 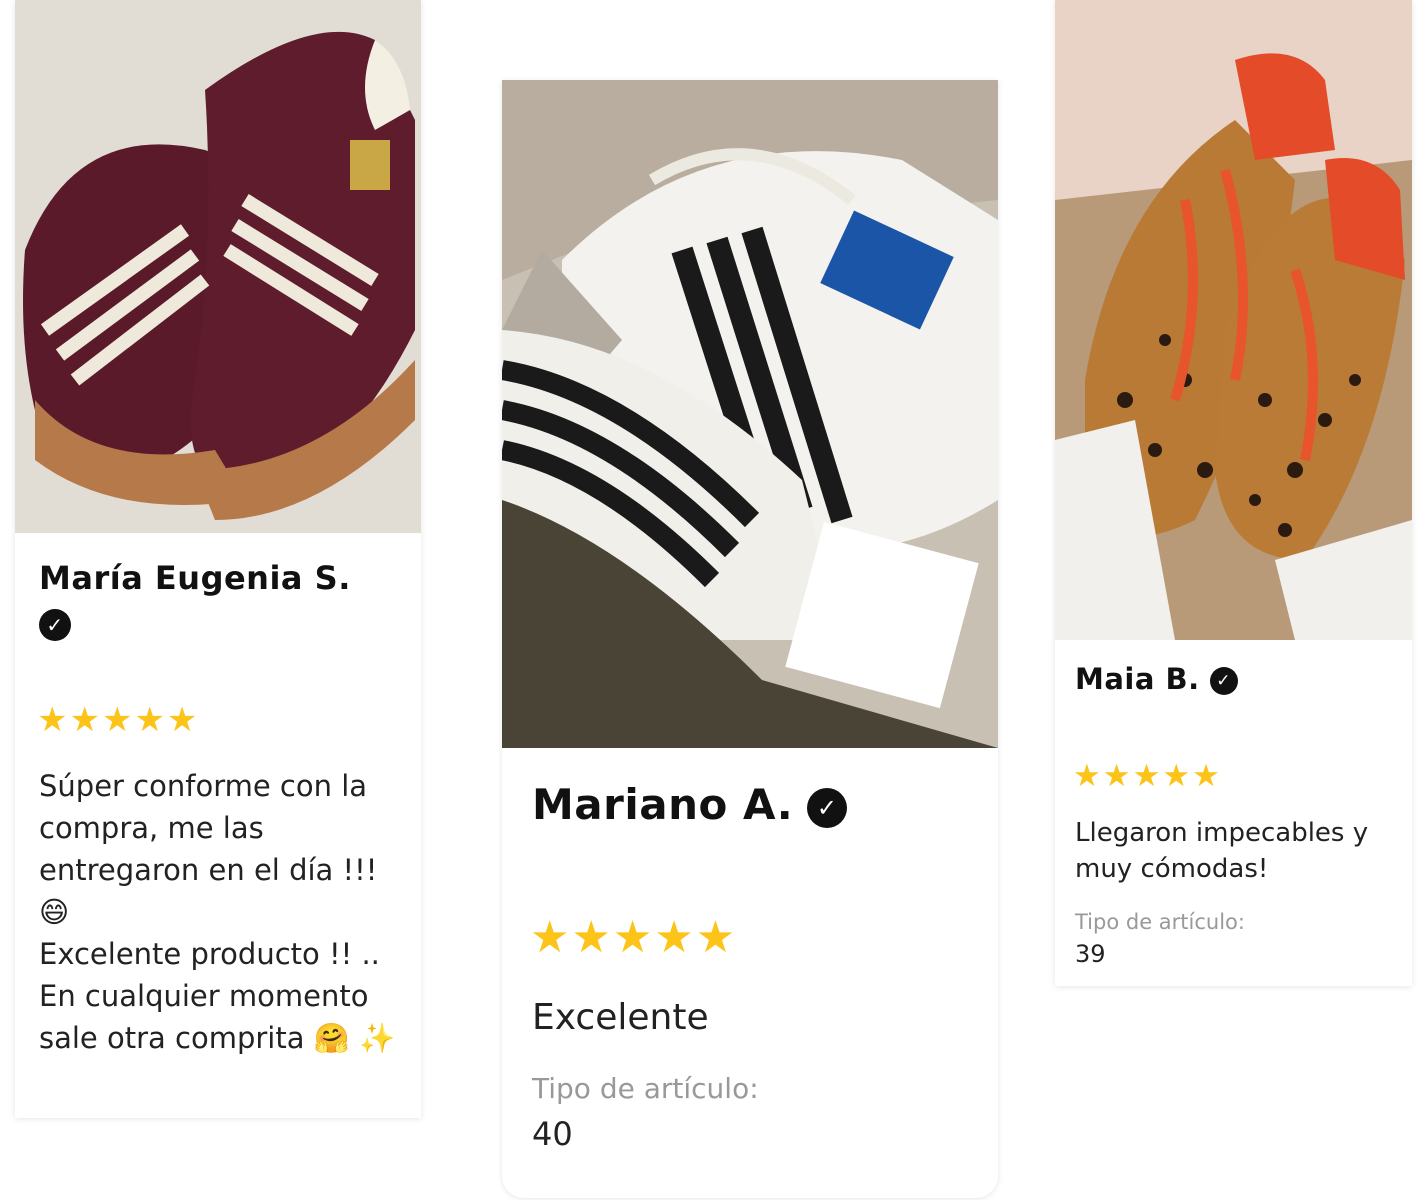 What do you see at coordinates (663, 804) in the screenshot?
I see `reviewer-name-text: Mariano A.` at bounding box center [663, 804].